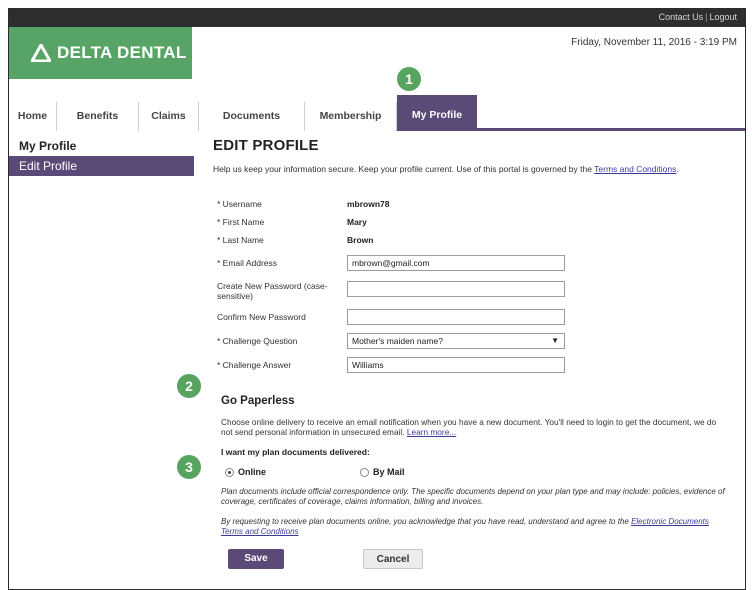  Describe the element at coordinates (98, 116) in the screenshot. I see `tab-benefits: Benefits` at that location.